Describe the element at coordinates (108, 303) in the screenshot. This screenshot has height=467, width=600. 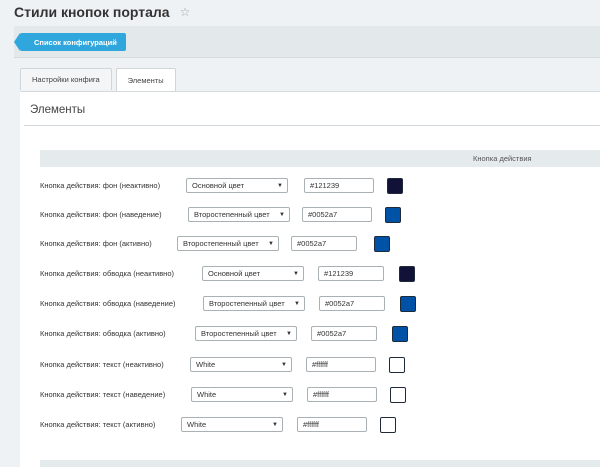
I see `row-label: Кнопка действия: обводка (наведение)` at that location.